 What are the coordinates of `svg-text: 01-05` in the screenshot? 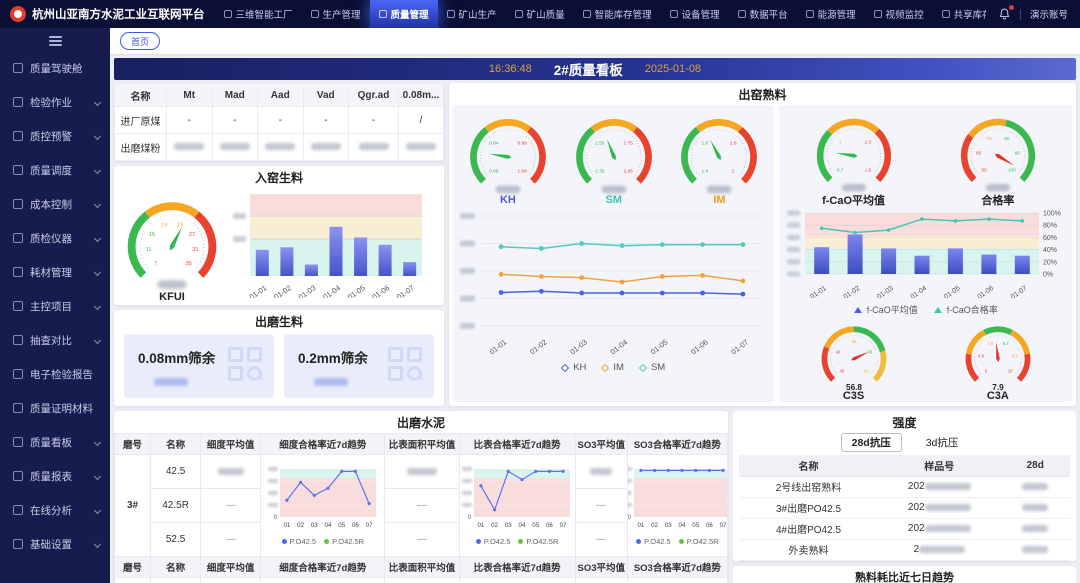 It's located at (952, 291).